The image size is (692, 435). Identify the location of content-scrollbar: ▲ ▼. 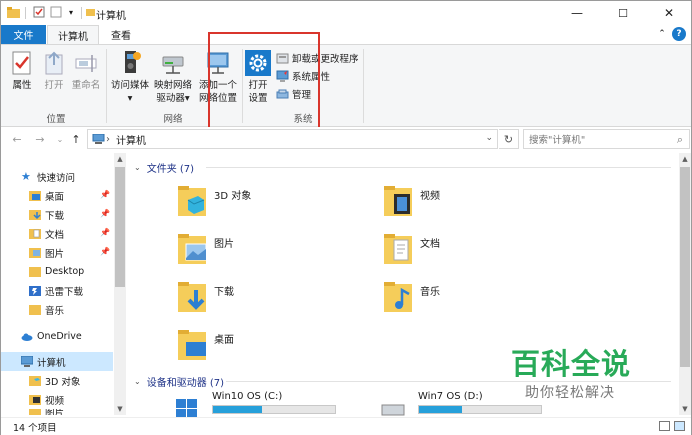
(685, 284).